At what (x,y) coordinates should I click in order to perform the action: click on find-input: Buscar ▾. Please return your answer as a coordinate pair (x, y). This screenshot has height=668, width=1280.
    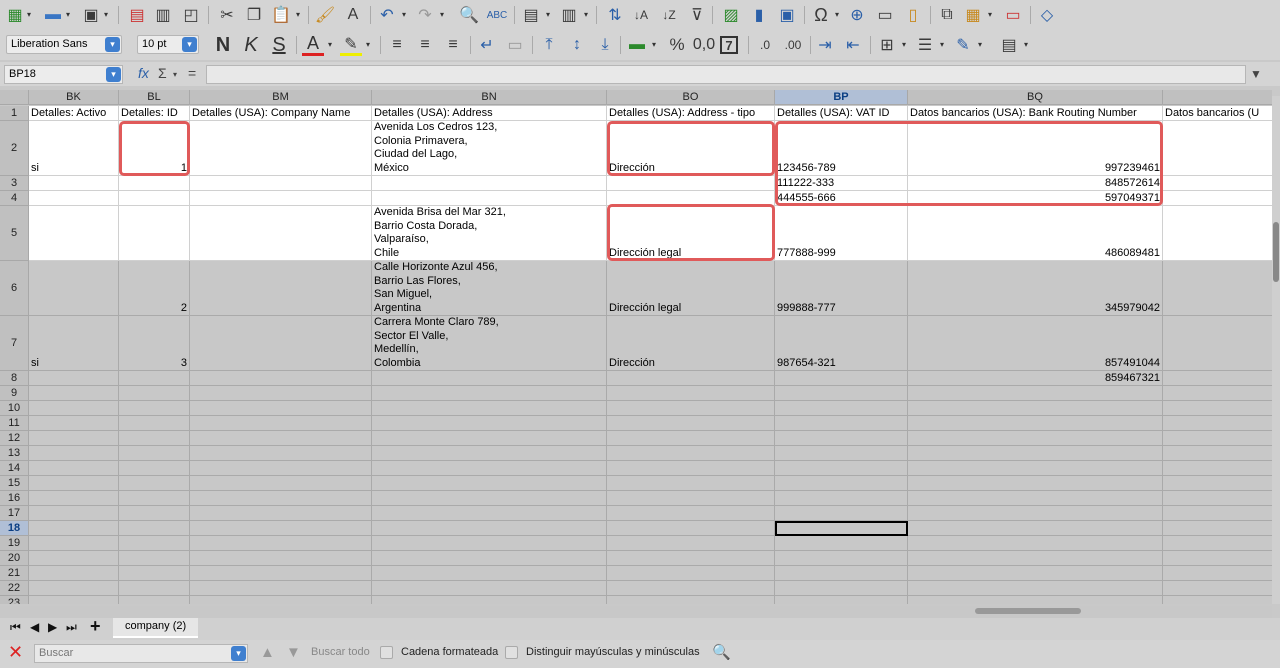
    Looking at the image, I should click on (141, 653).